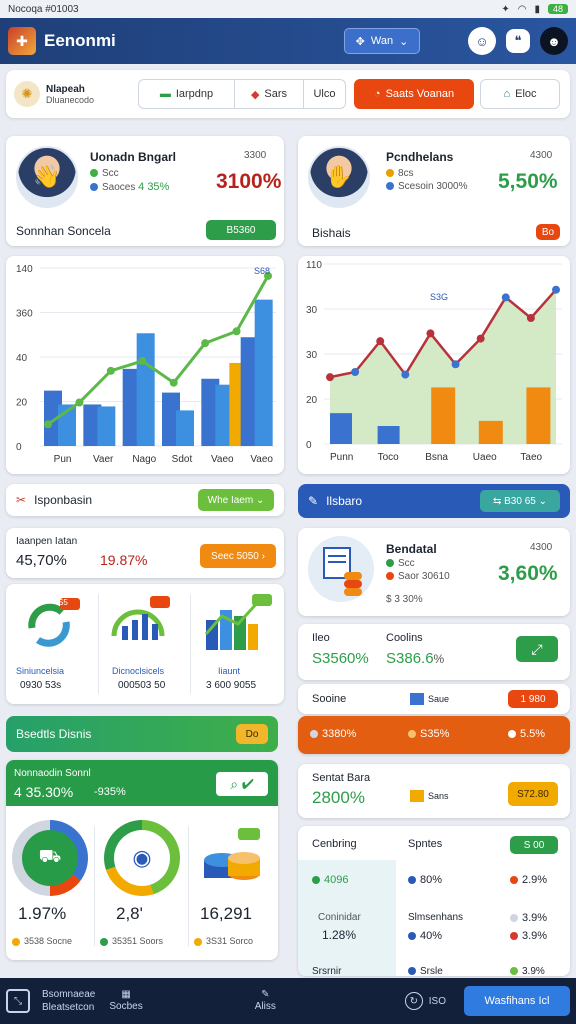 This screenshot has width=576, height=1024. What do you see at coordinates (533, 794) in the screenshot?
I see `sentat-pill: S72.80` at bounding box center [533, 794].